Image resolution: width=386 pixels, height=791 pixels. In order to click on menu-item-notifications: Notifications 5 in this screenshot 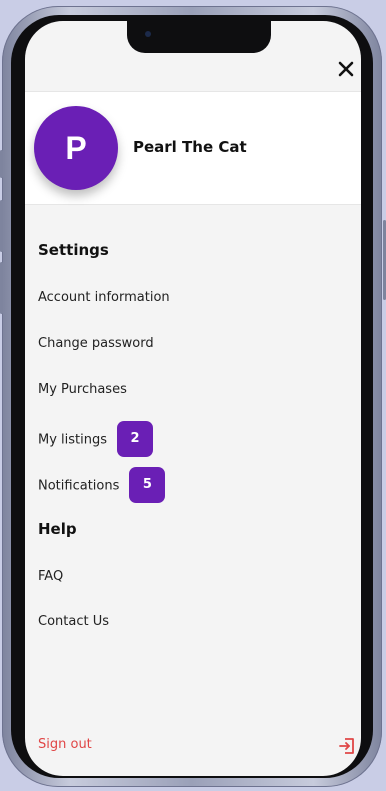, I will do `click(102, 485)`.